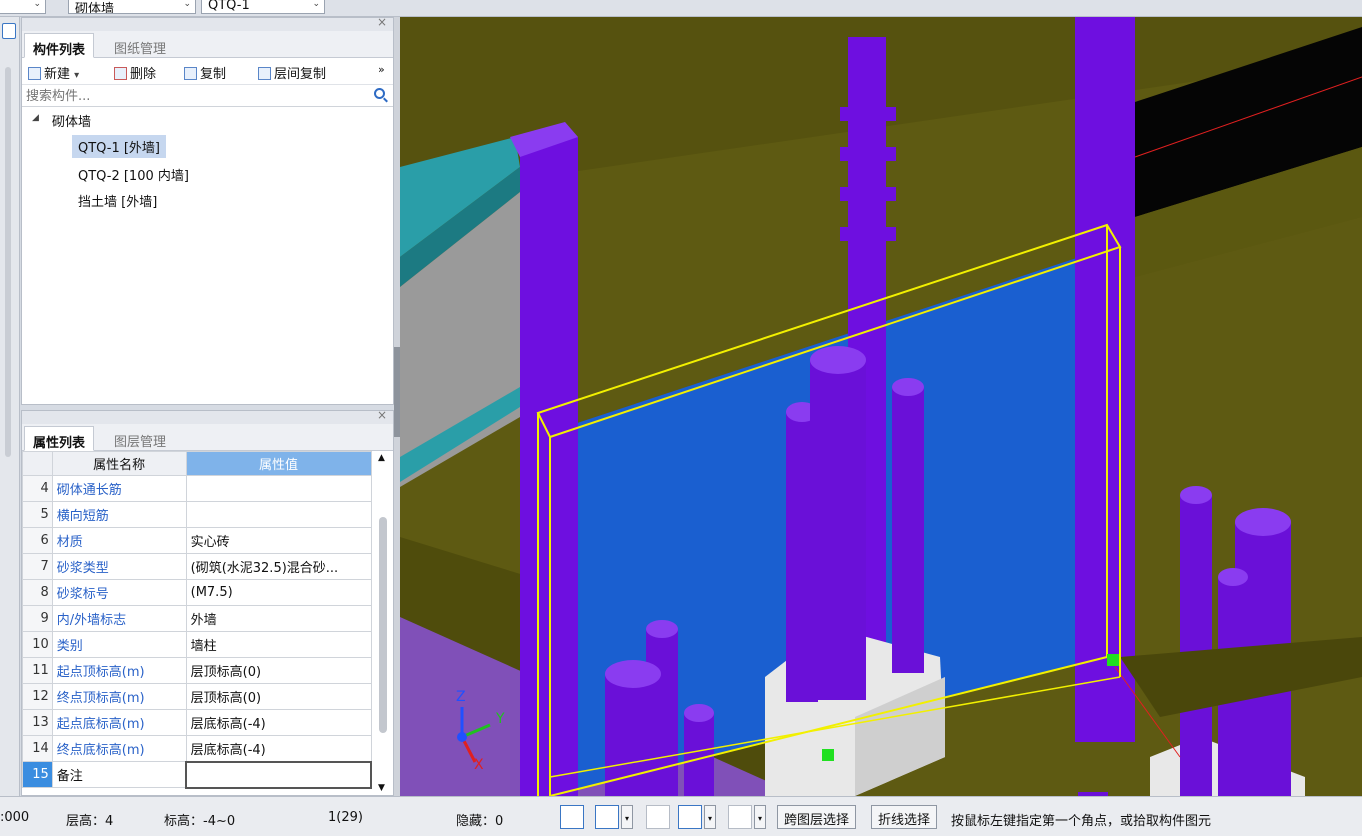  What do you see at coordinates (71, 120) in the screenshot?
I see `tree-root: 砌体墙` at bounding box center [71, 120].